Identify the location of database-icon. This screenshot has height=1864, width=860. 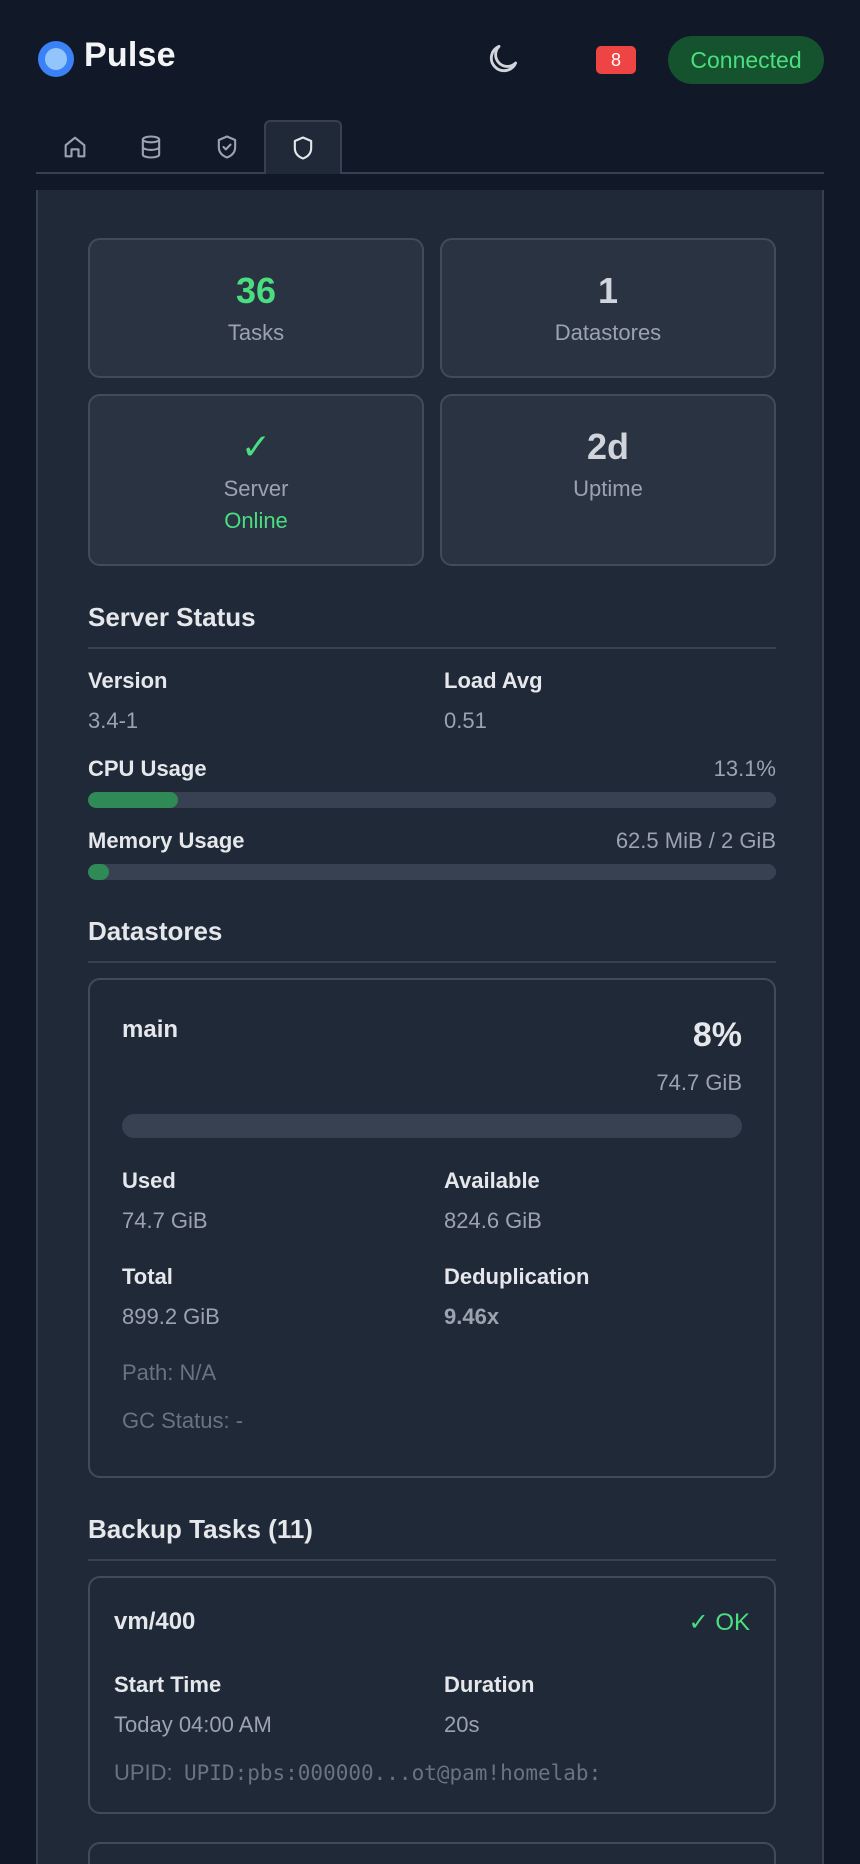
(151, 147).